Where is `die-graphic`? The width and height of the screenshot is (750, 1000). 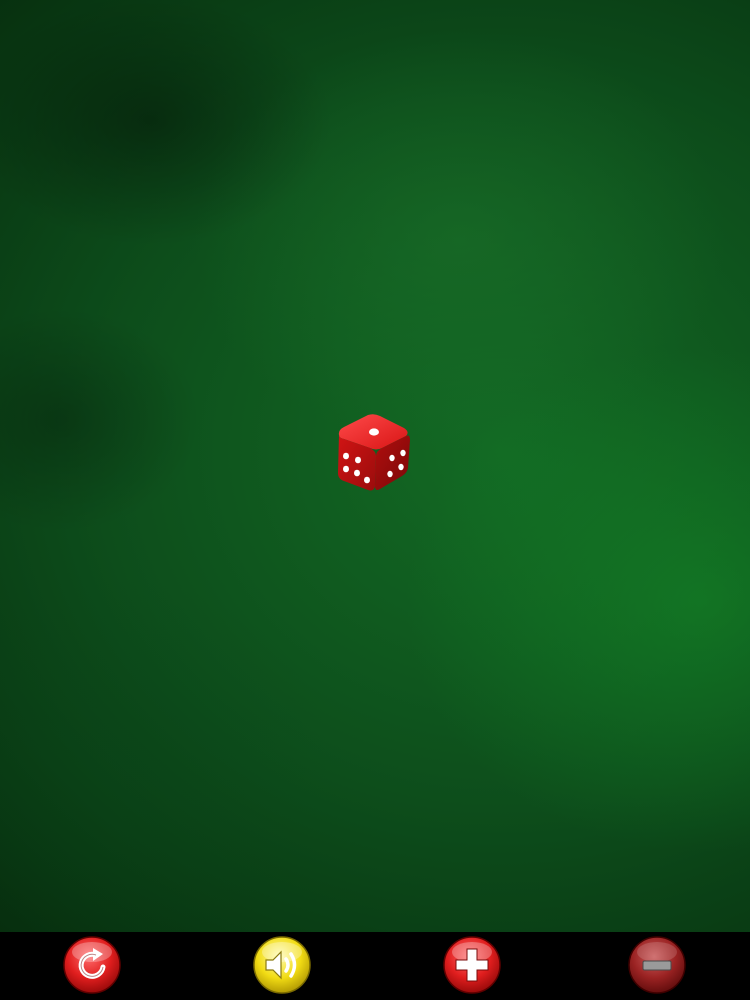 die-graphic is located at coordinates (374, 452).